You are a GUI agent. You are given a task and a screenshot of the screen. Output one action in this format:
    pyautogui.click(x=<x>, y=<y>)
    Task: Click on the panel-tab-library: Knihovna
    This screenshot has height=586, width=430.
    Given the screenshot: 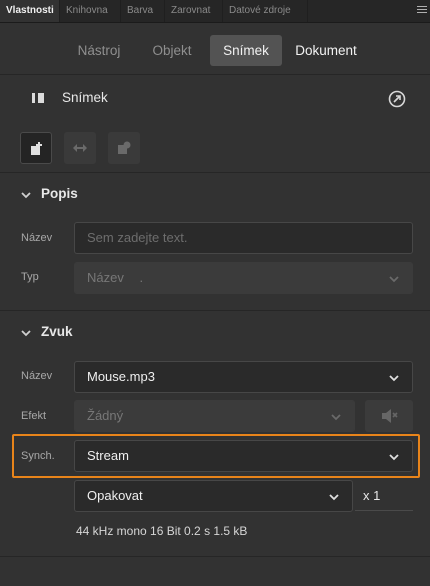 What is the action you would take?
    pyautogui.click(x=90, y=11)
    